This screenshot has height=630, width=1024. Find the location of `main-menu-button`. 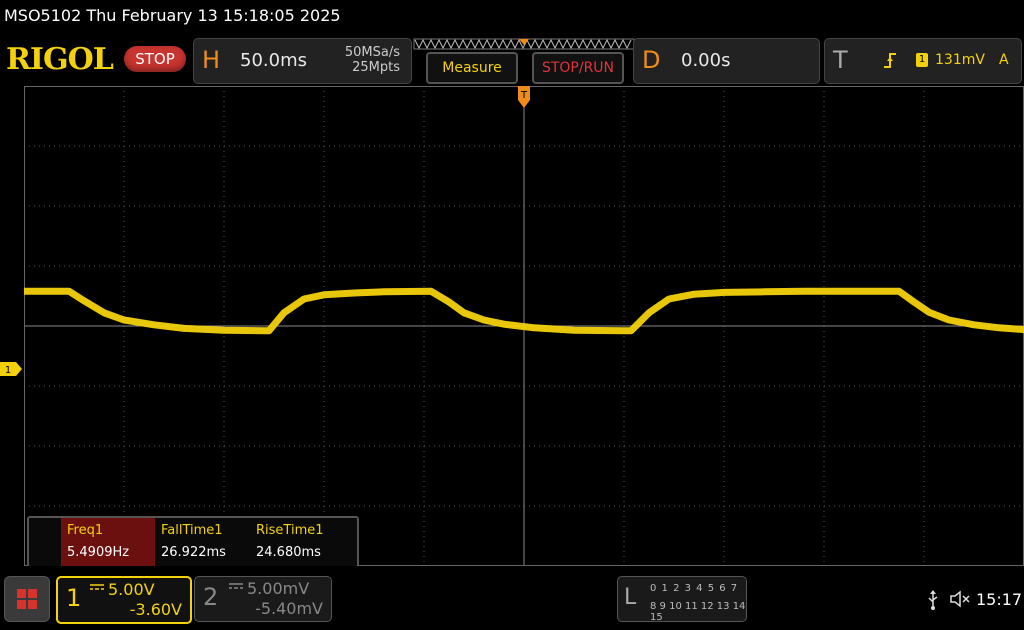

main-menu-button is located at coordinates (27, 599).